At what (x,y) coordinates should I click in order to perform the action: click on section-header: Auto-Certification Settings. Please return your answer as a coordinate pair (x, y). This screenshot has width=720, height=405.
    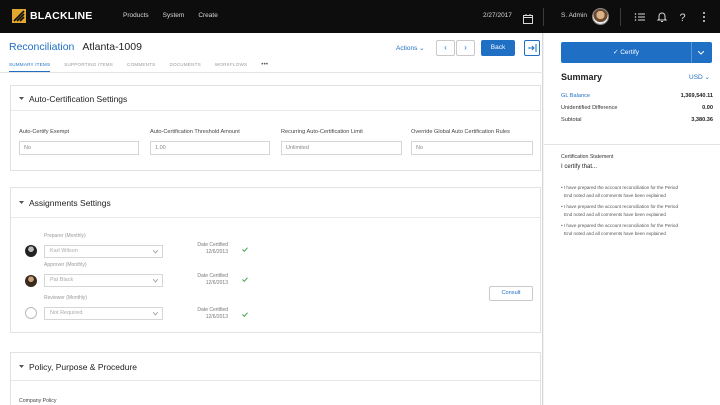
    Looking at the image, I should click on (275, 98).